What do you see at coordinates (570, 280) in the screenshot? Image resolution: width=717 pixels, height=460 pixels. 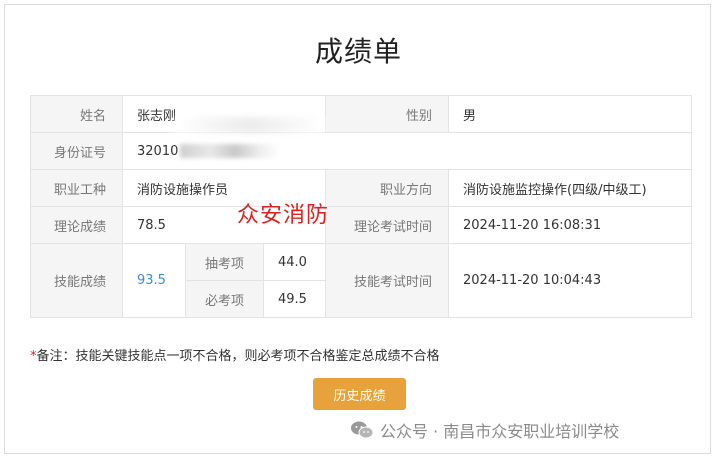 I see `skill-time-value: 2024-11-20 10:04:43` at bounding box center [570, 280].